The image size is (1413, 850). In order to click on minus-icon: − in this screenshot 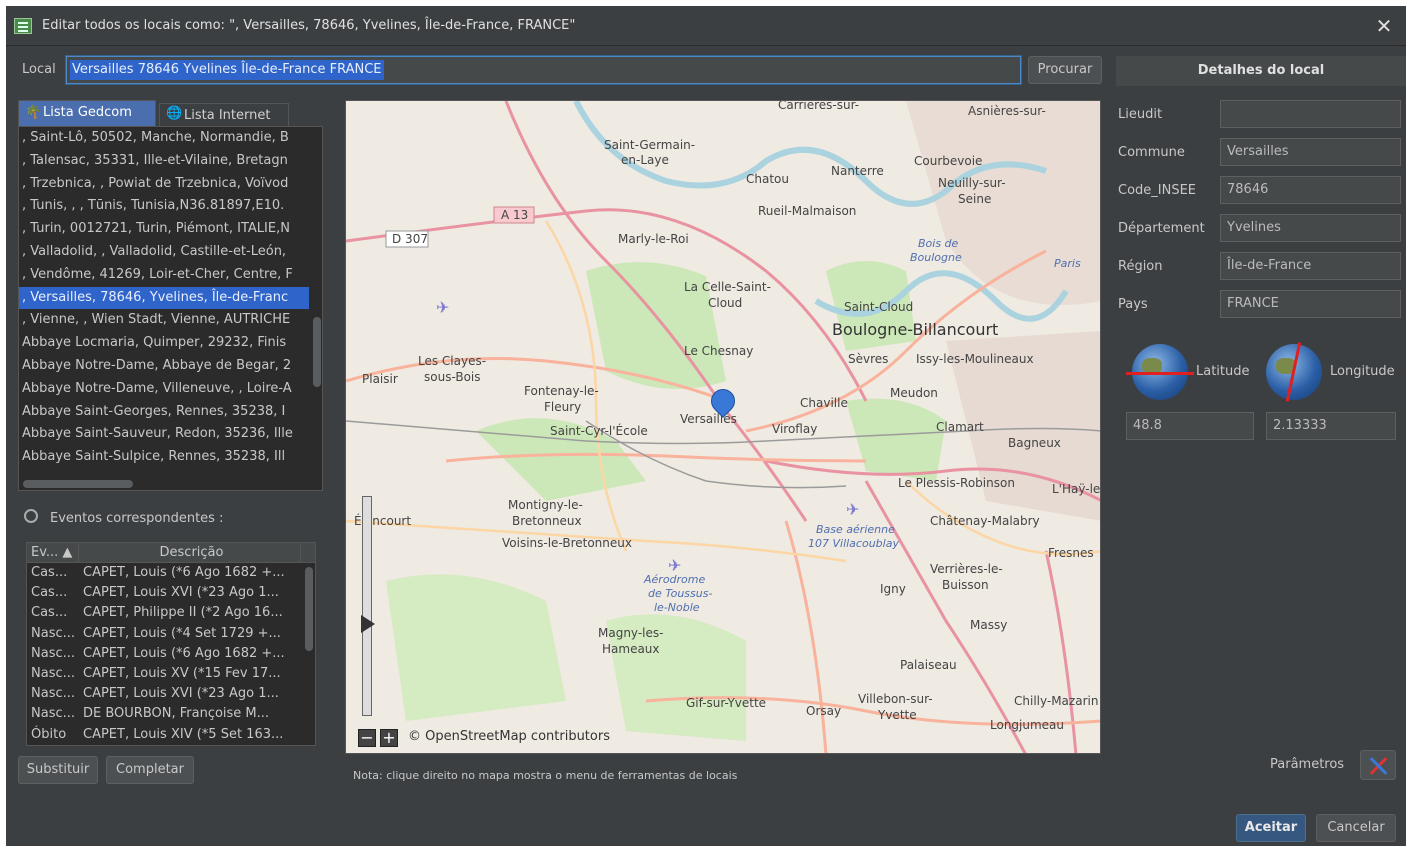, I will do `click(367, 737)`.